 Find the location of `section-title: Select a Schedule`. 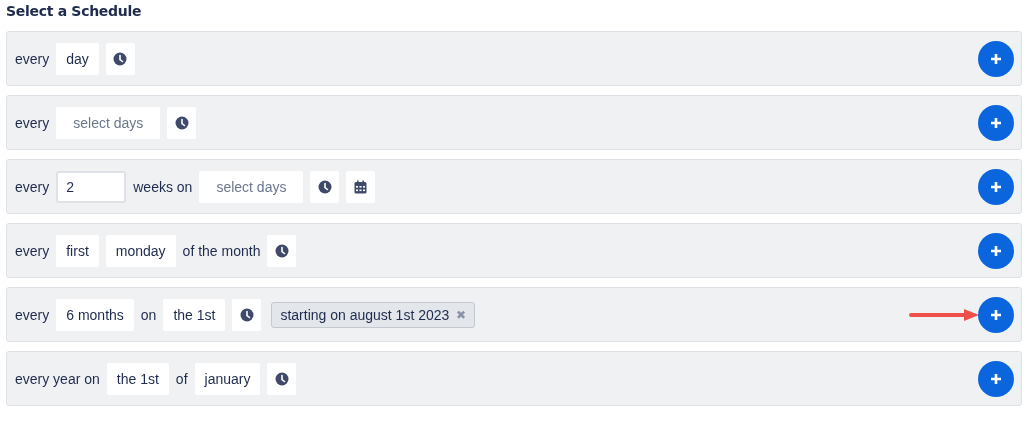

section-title: Select a Schedule is located at coordinates (74, 11).